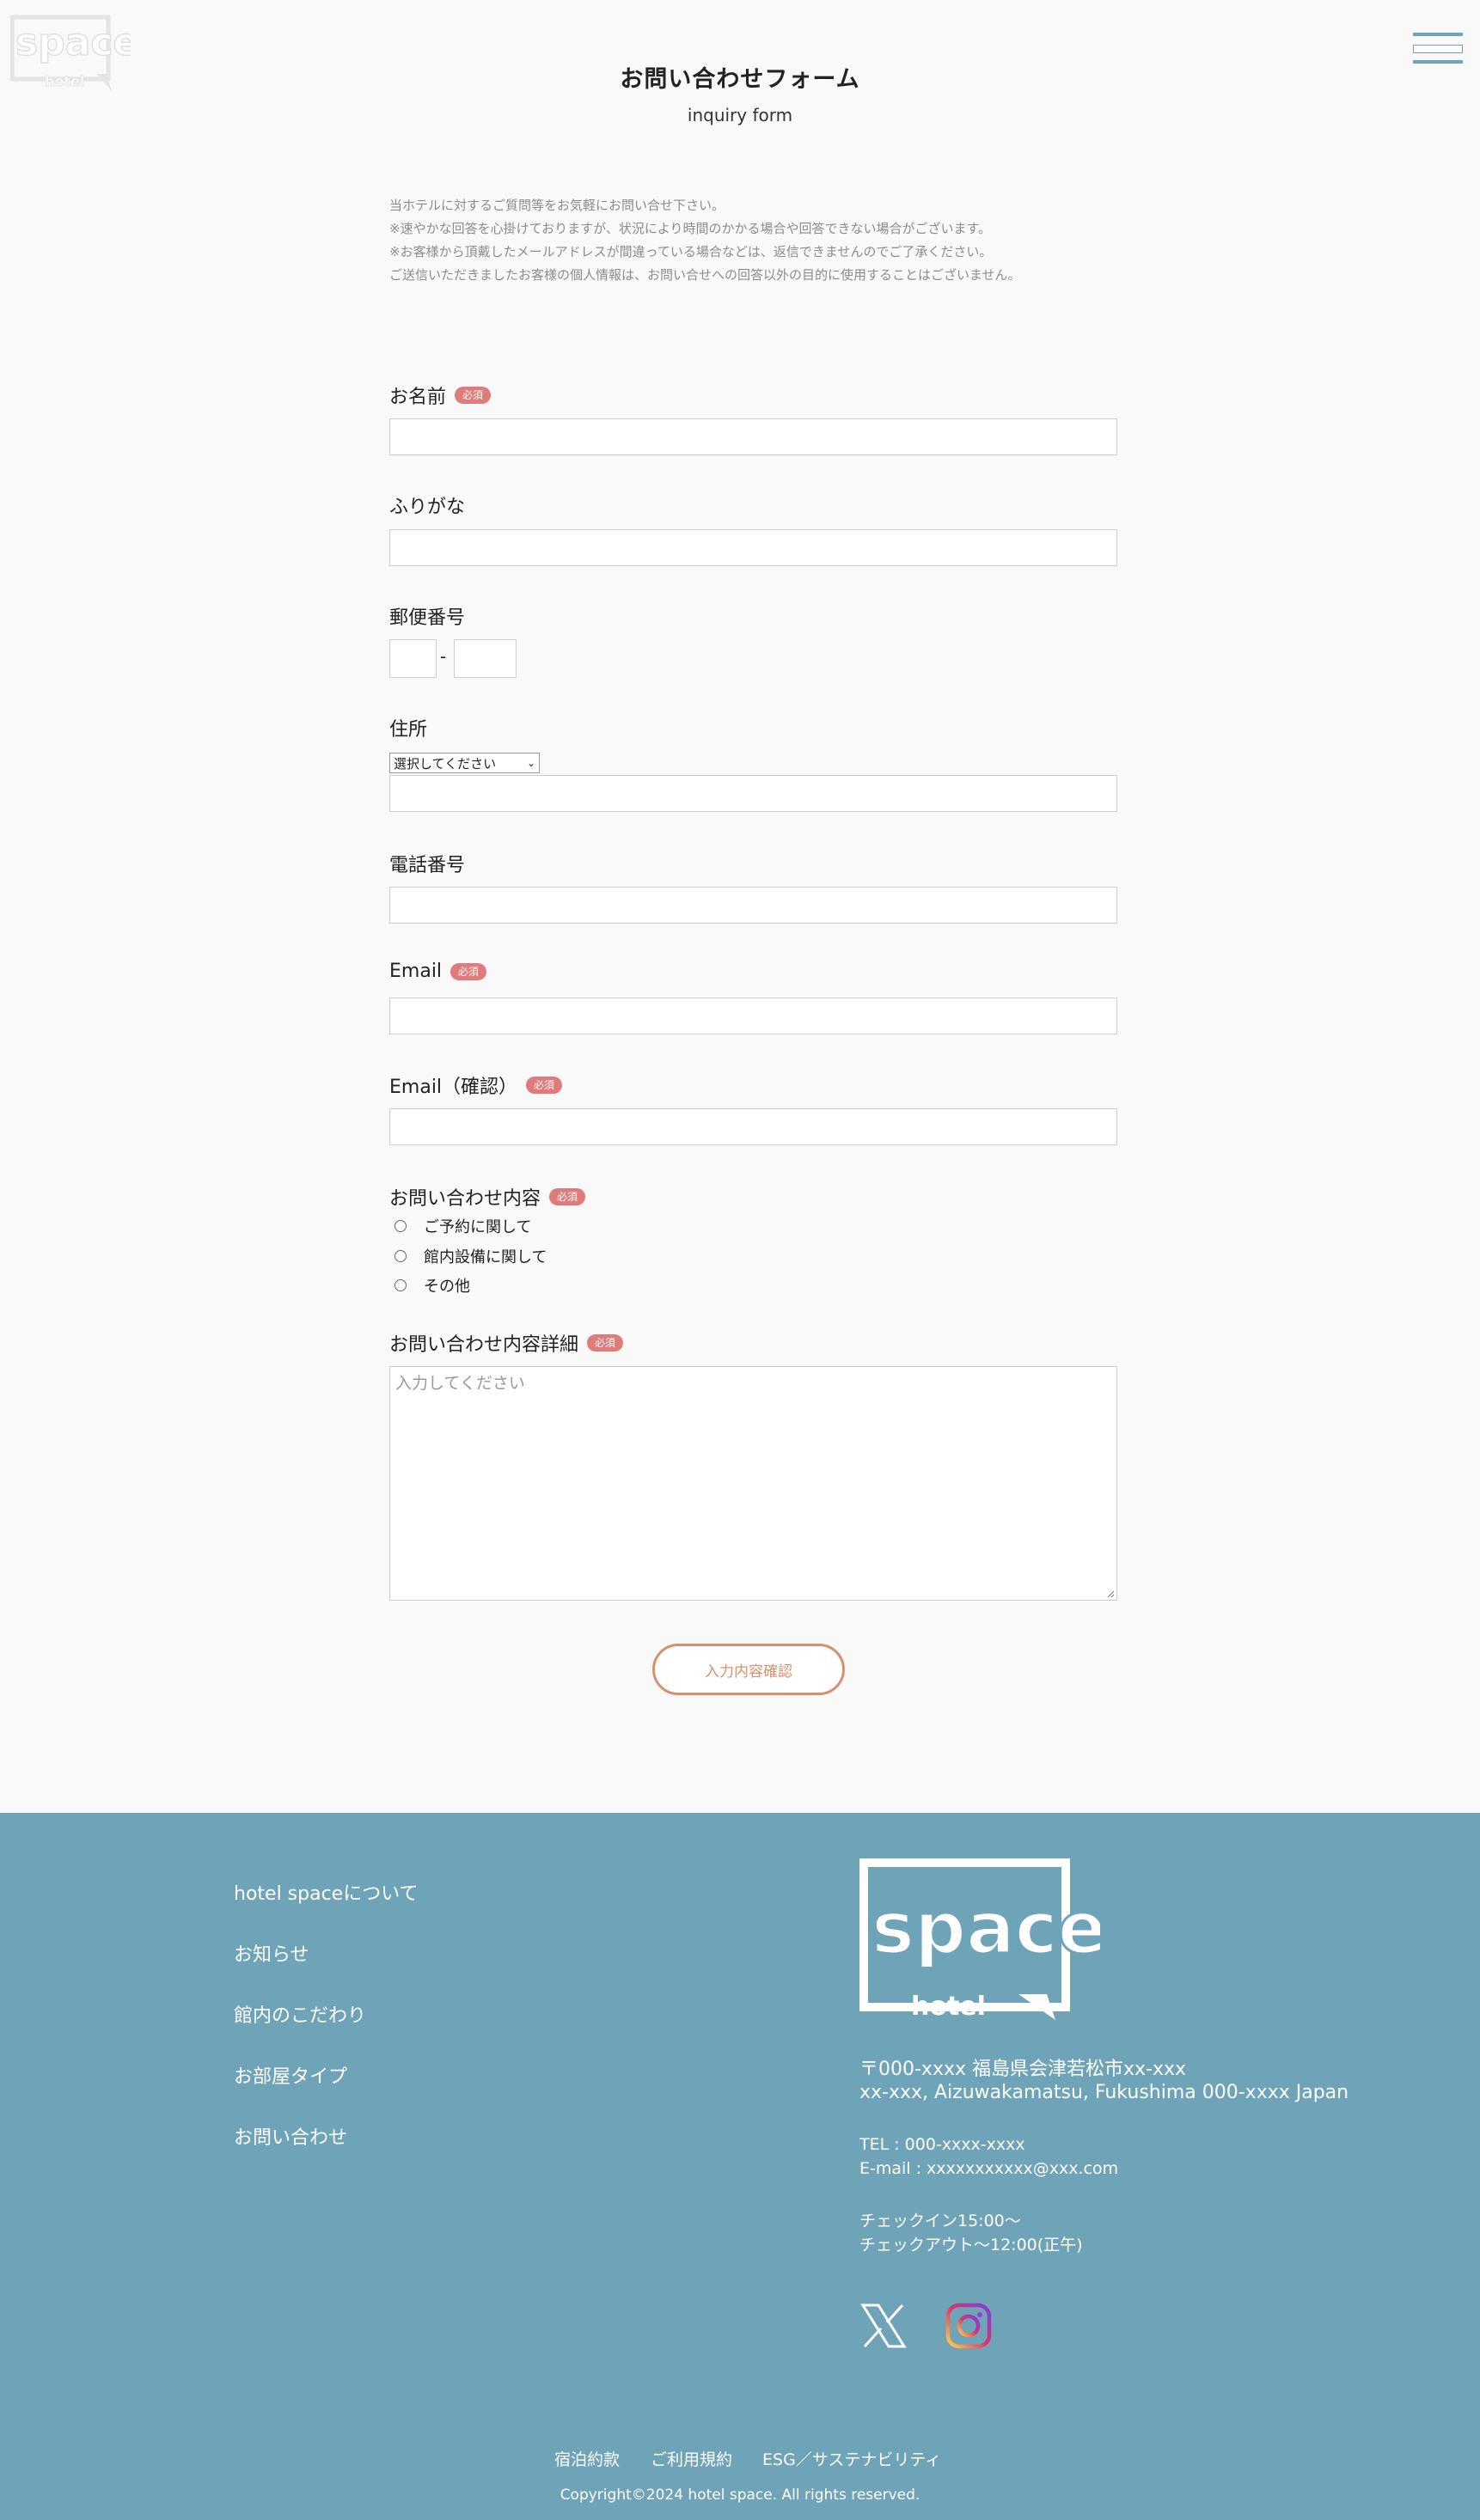 The height and width of the screenshot is (2520, 1480). I want to click on detail-label: お問い合わせ内容詳細 必須, so click(507, 1343).